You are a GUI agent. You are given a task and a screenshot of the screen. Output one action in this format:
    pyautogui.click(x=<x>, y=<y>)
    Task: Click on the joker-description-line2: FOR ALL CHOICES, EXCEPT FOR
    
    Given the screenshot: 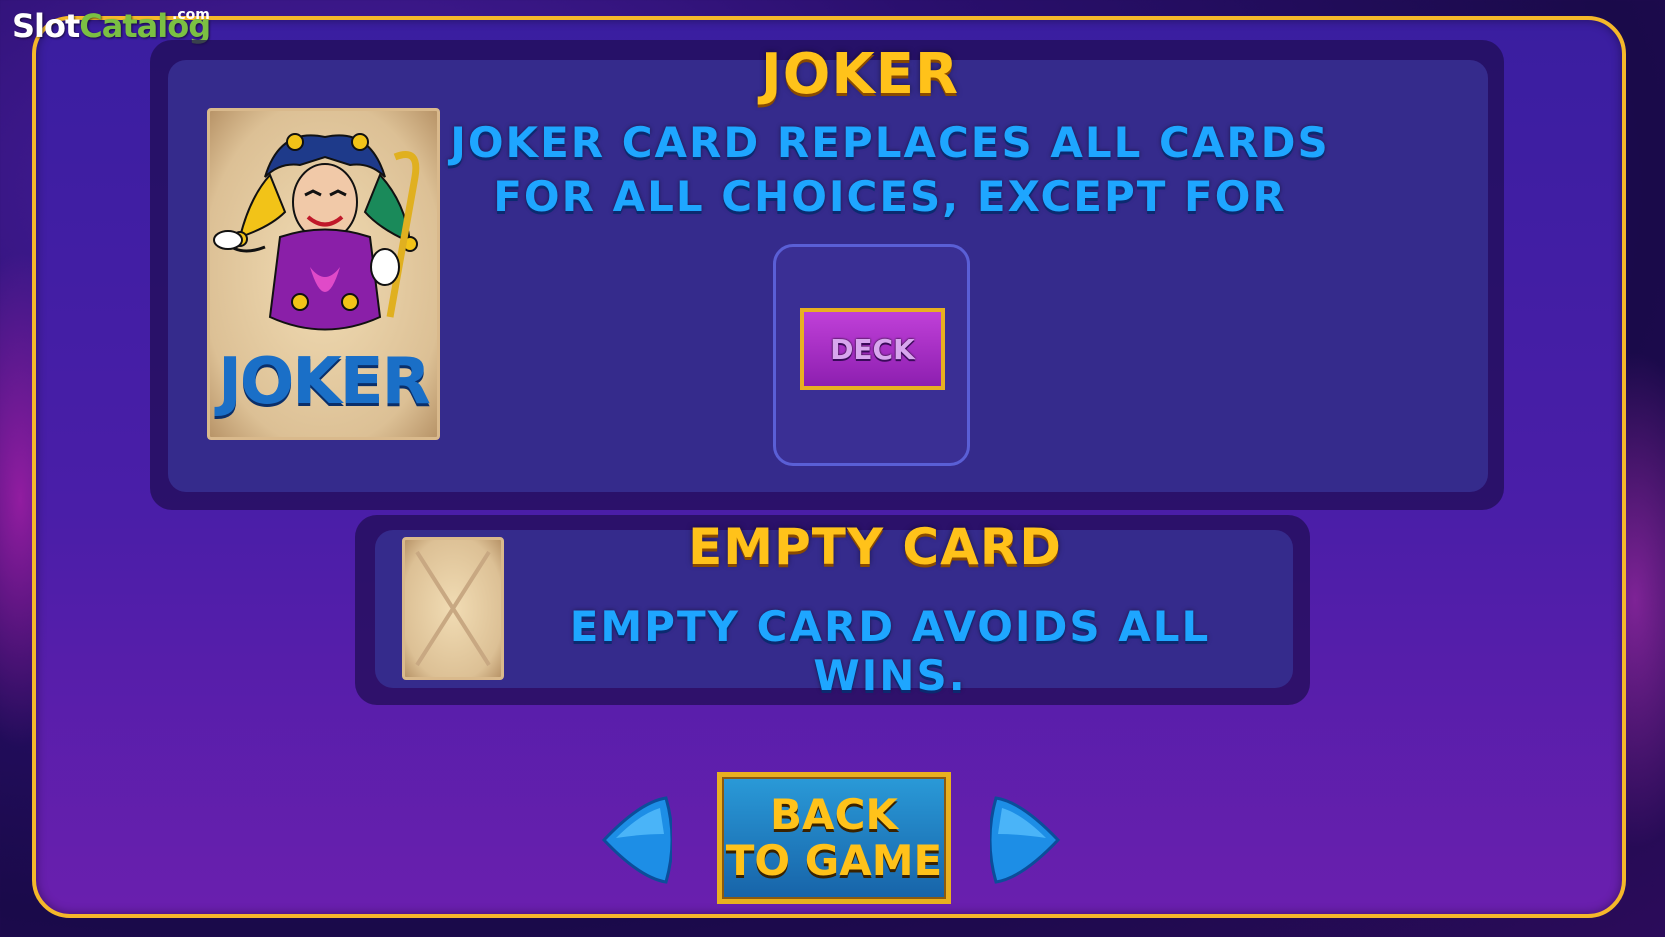 What is the action you would take?
    pyautogui.click(x=890, y=196)
    